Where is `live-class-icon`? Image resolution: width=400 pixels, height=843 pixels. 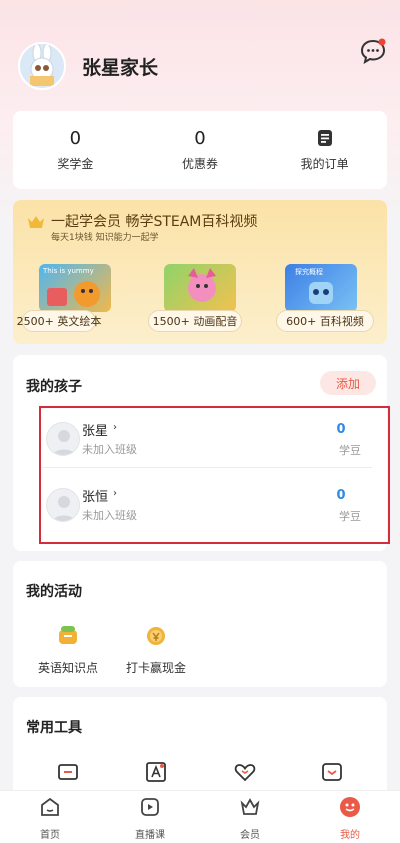
live-class-icon is located at coordinates (150, 809).